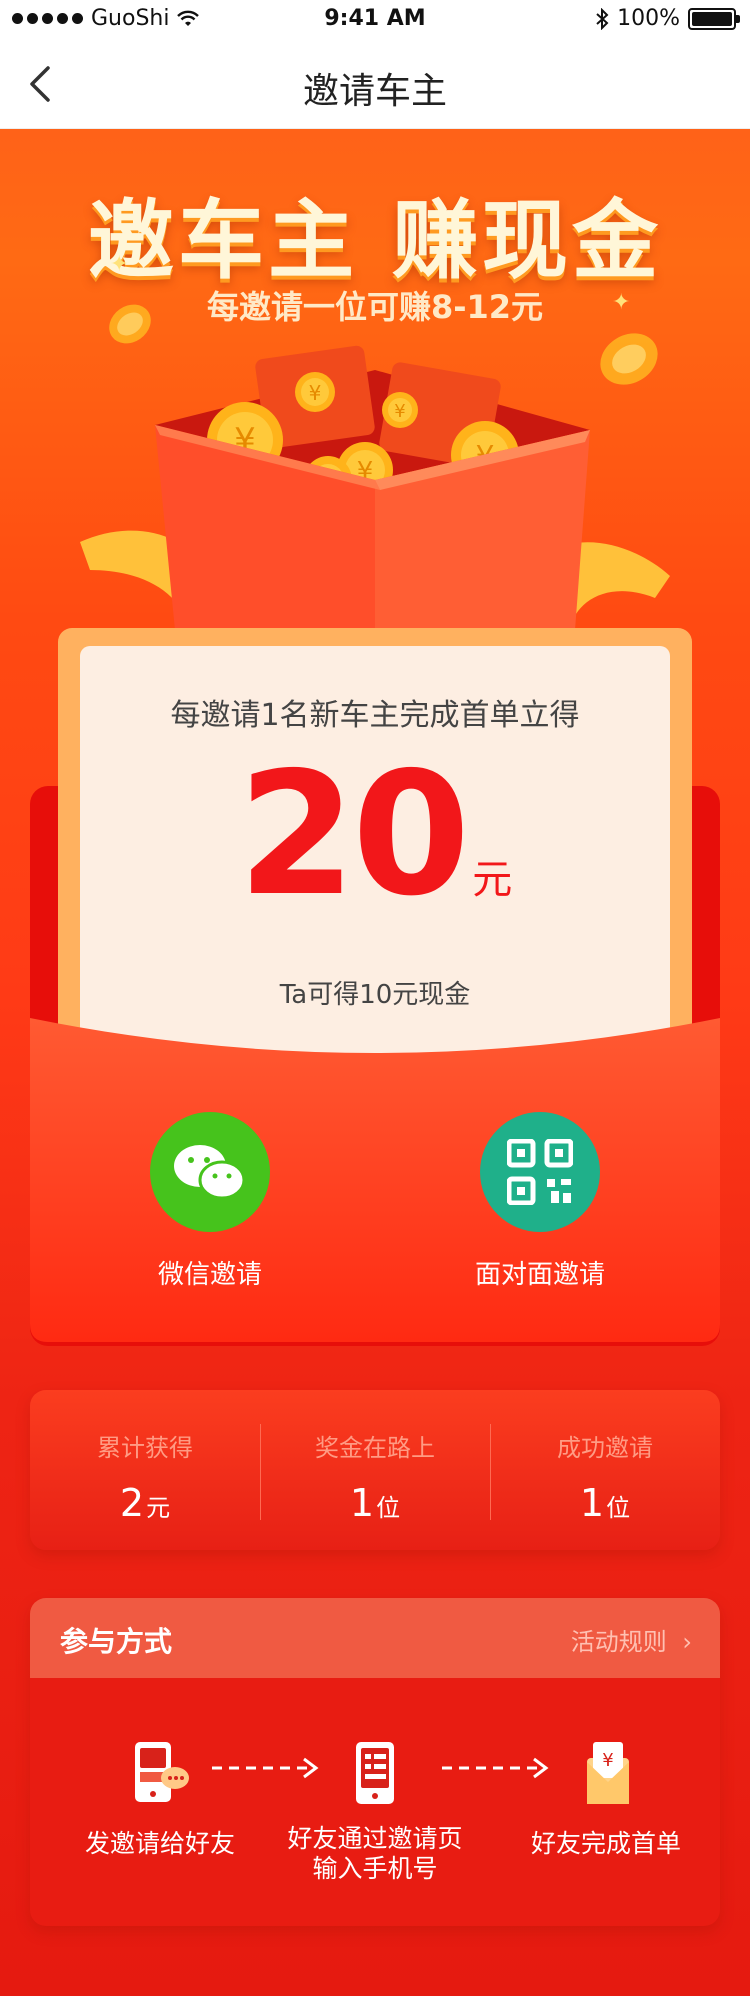 The width and height of the screenshot is (750, 1996). I want to click on participation-title: 参与方式, so click(116, 1641).